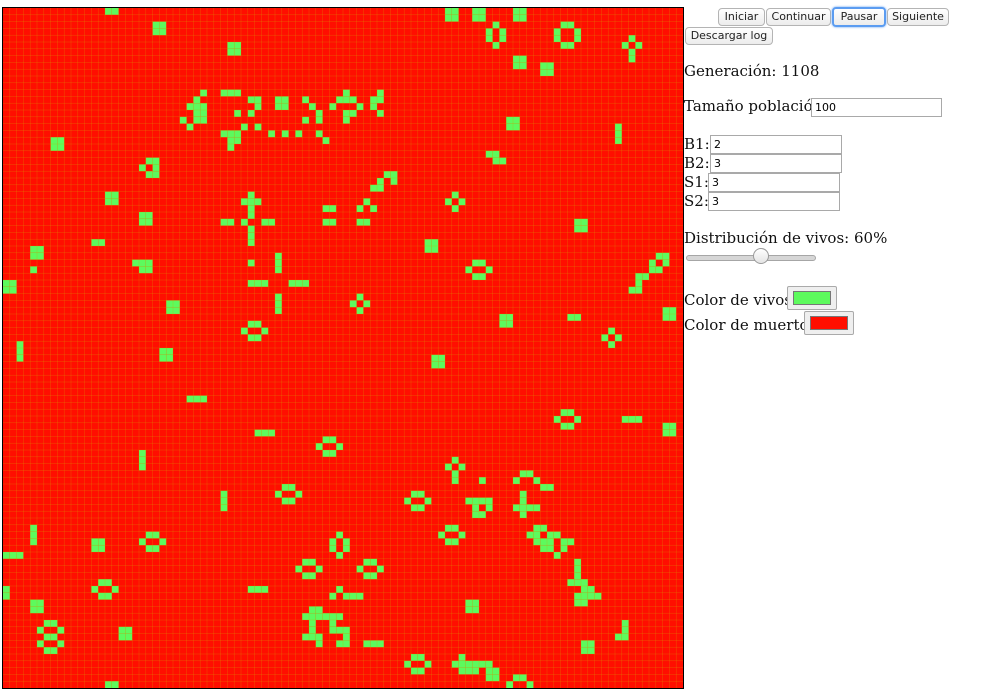 The image size is (982, 698). I want to click on s1-input, so click(774, 182).